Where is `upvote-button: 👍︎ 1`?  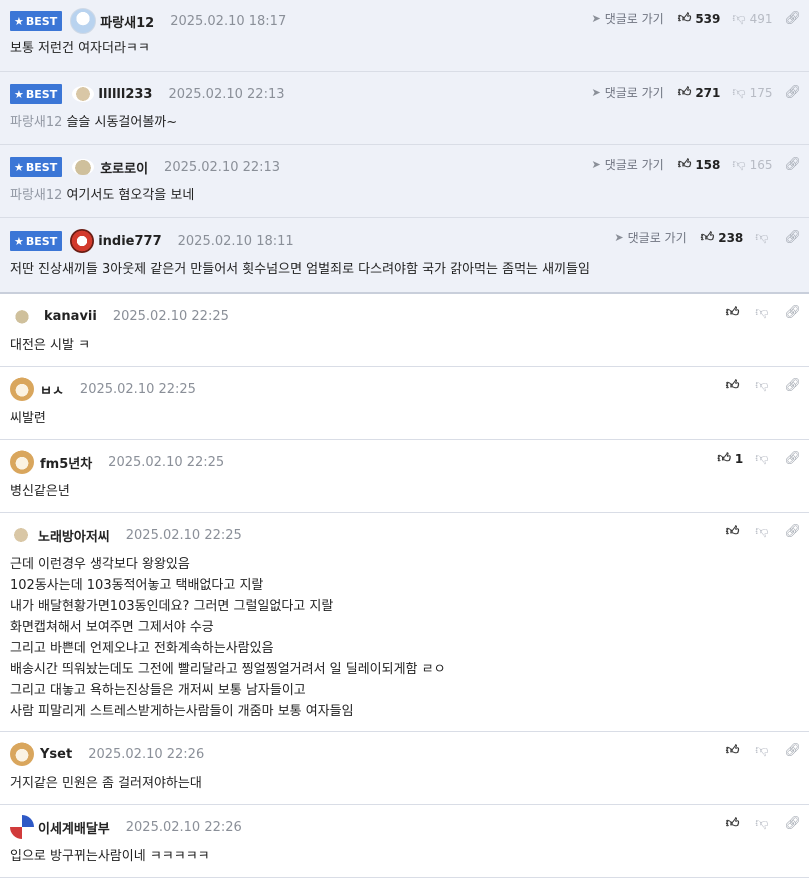
upvote-button: 👍︎ 1 is located at coordinates (730, 458).